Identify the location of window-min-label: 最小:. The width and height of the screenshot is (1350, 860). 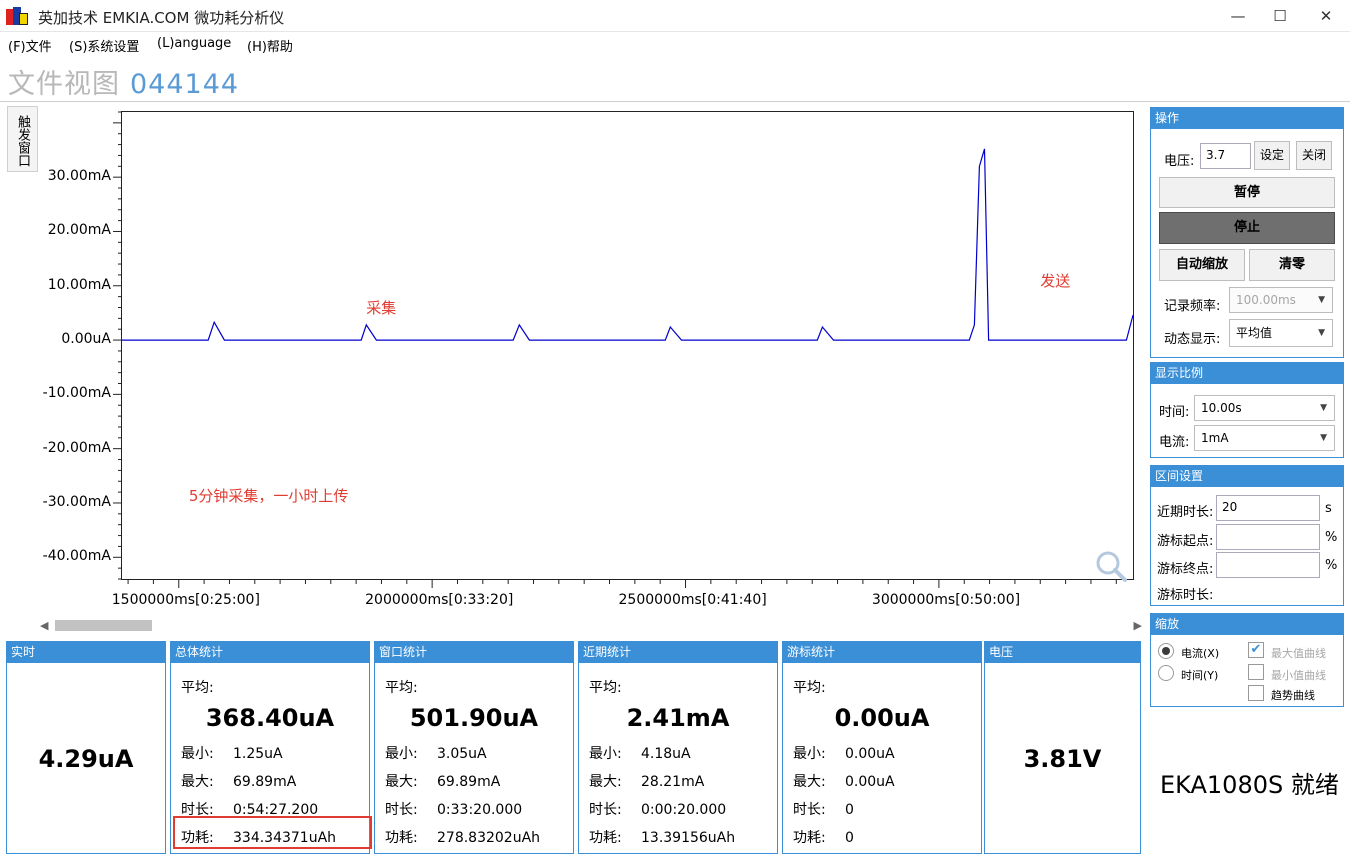
(401, 754).